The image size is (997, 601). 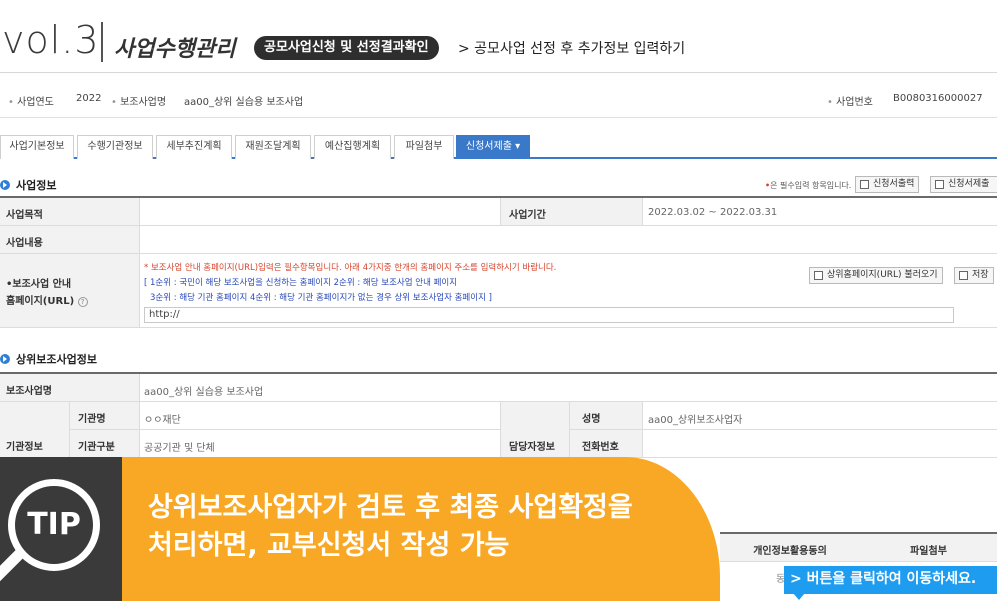 What do you see at coordinates (498, 240) in the screenshot?
I see `table-row: 사업내용` at bounding box center [498, 240].